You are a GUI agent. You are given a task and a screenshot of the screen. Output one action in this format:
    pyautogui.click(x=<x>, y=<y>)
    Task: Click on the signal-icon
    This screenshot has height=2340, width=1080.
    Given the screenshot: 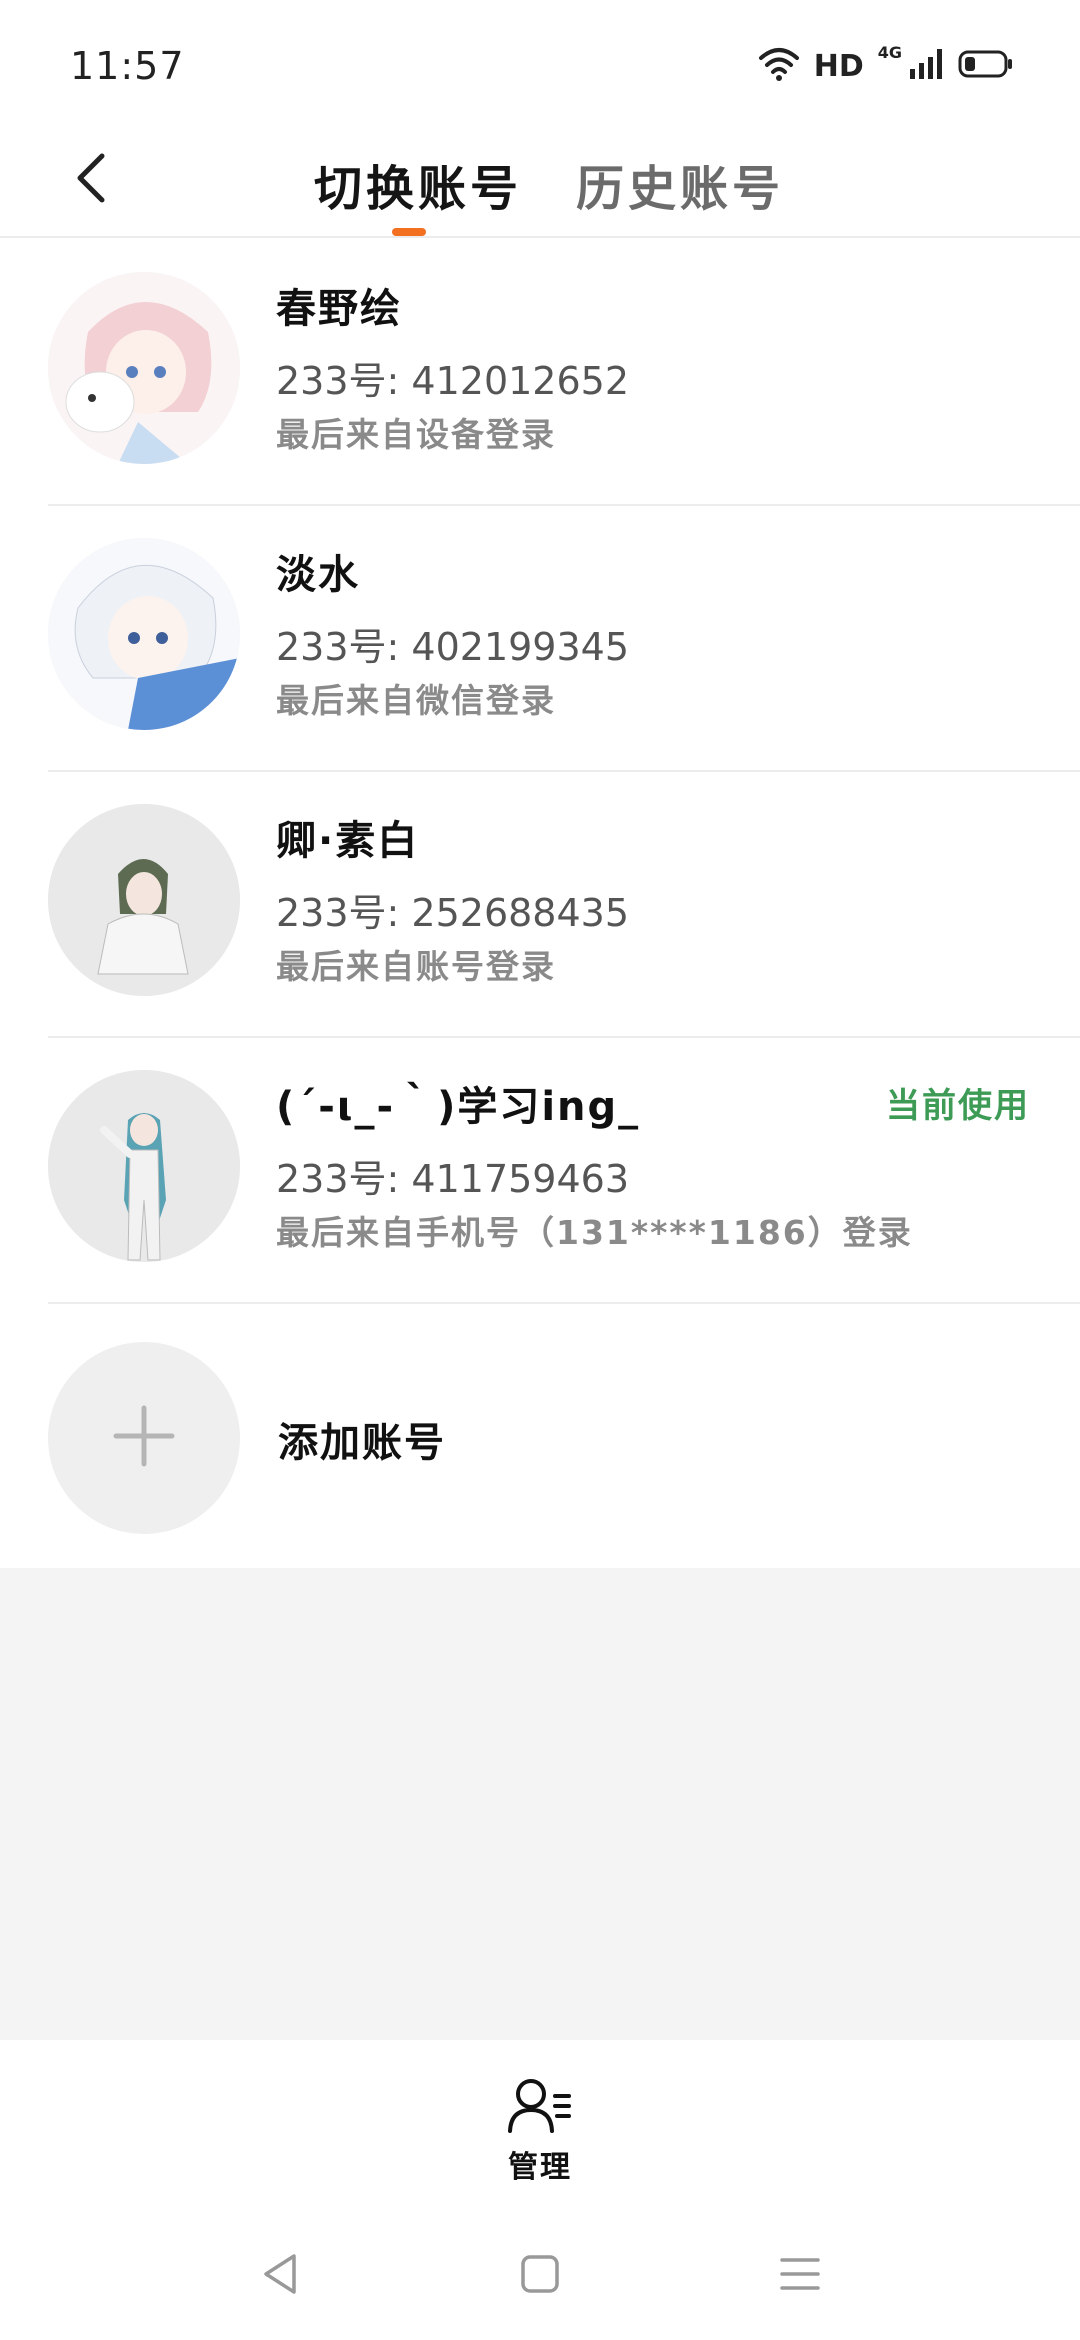 What is the action you would take?
    pyautogui.click(x=927, y=66)
    